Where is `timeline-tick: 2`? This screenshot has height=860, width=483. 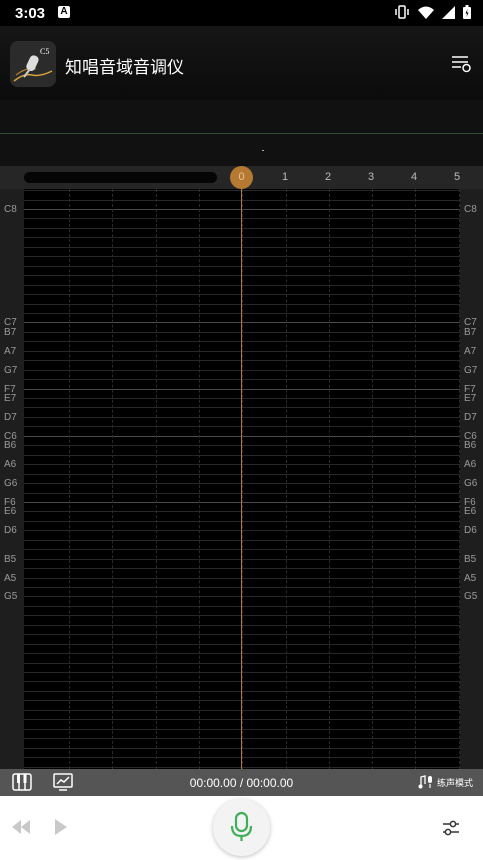 timeline-tick: 2 is located at coordinates (328, 177).